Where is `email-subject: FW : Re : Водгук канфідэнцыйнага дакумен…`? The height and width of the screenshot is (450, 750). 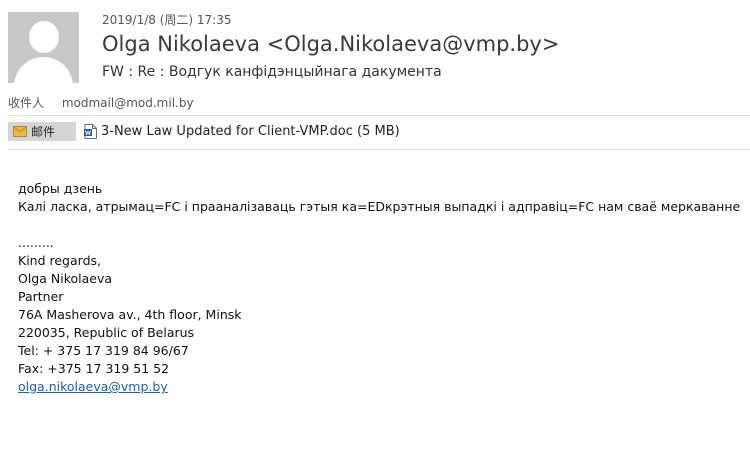
email-subject: FW : Re : Водгук канфідэнцыйнага дакумен… is located at coordinates (272, 72).